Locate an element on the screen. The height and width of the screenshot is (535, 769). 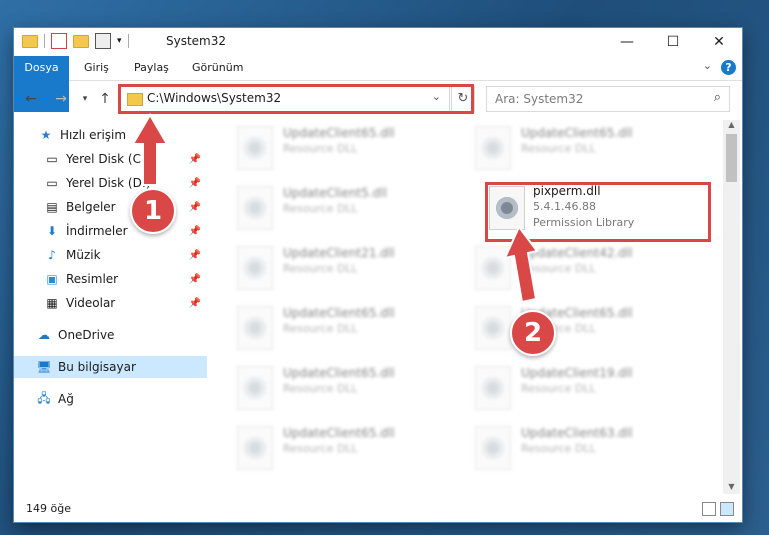
maximize-button: ☐ is located at coordinates (673, 41).